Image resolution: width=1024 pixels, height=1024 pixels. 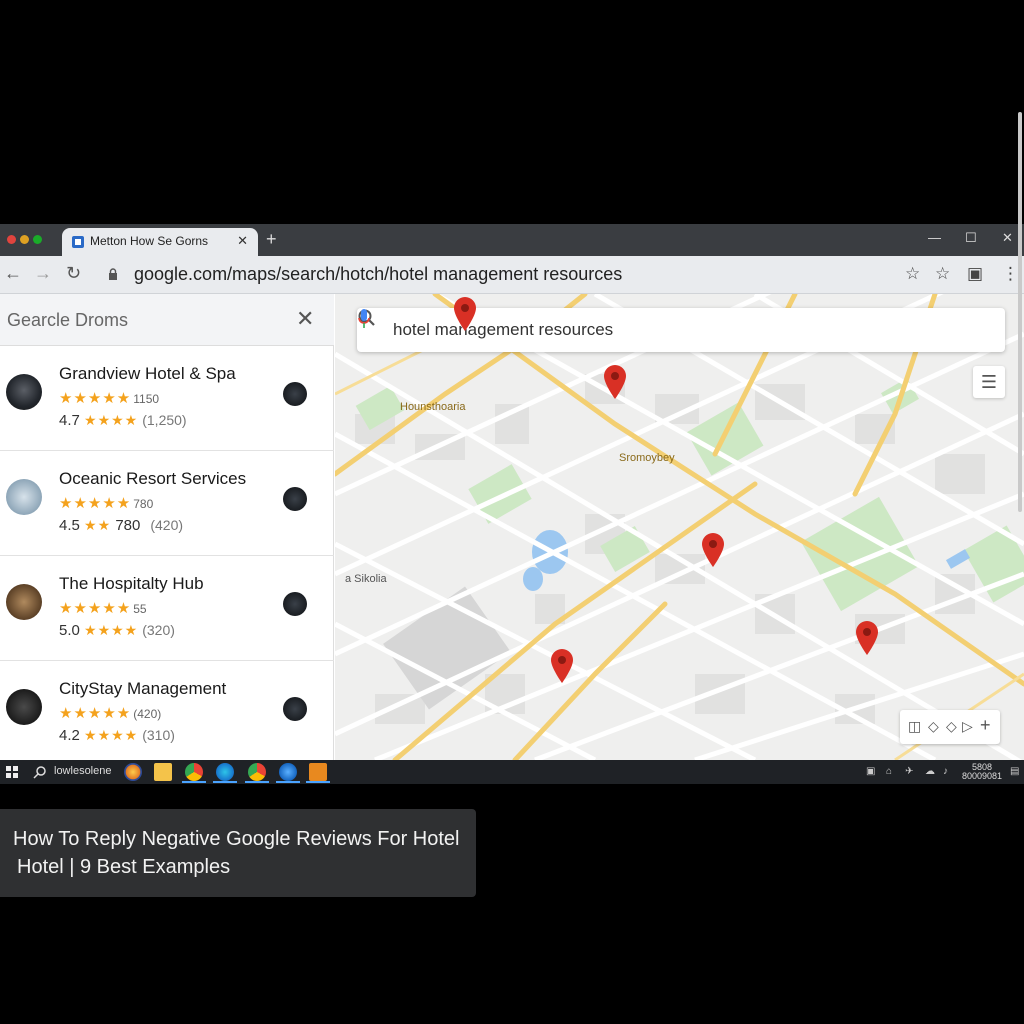 What do you see at coordinates (113, 274) in the screenshot?
I see `lock-icon` at bounding box center [113, 274].